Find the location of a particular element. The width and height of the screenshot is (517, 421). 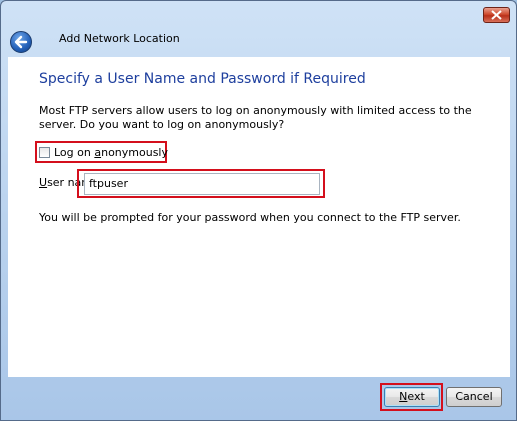

wizard-title: Add Network Location is located at coordinates (119, 38).